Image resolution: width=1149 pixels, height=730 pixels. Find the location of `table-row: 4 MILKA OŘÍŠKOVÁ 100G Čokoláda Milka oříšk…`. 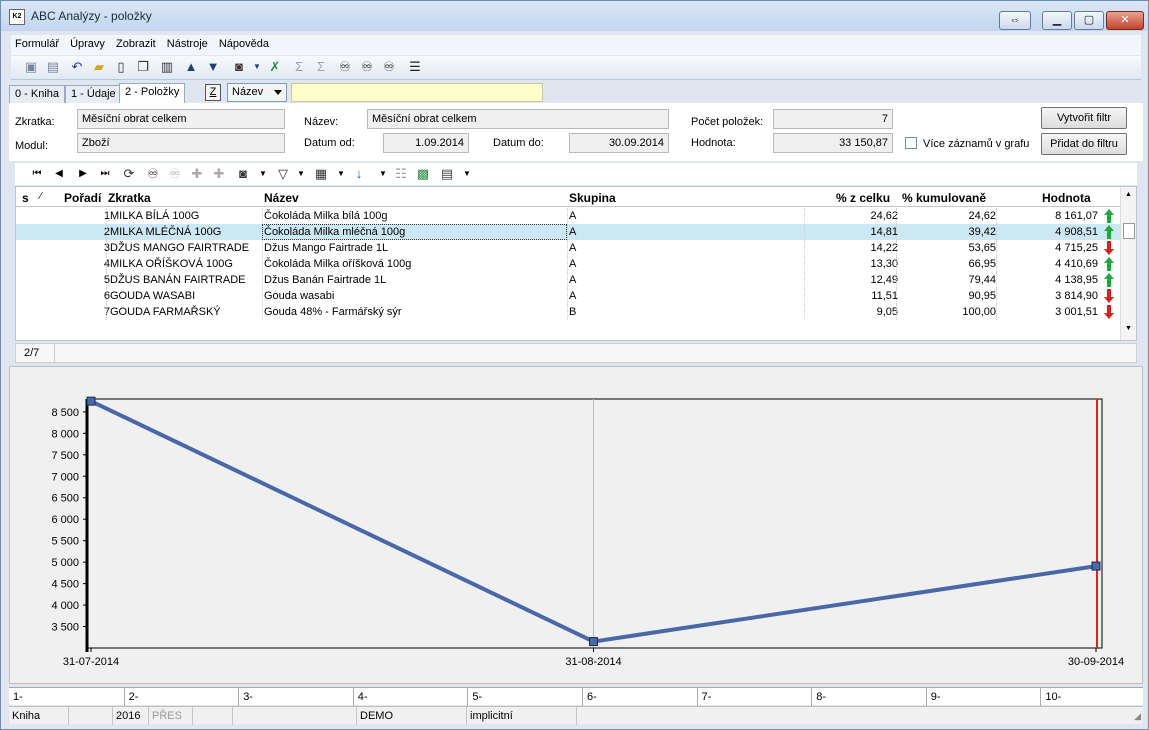

table-row: 4 MILKA OŘÍŠKOVÁ 100G Čokoláda Milka oříšk… is located at coordinates (568, 264).